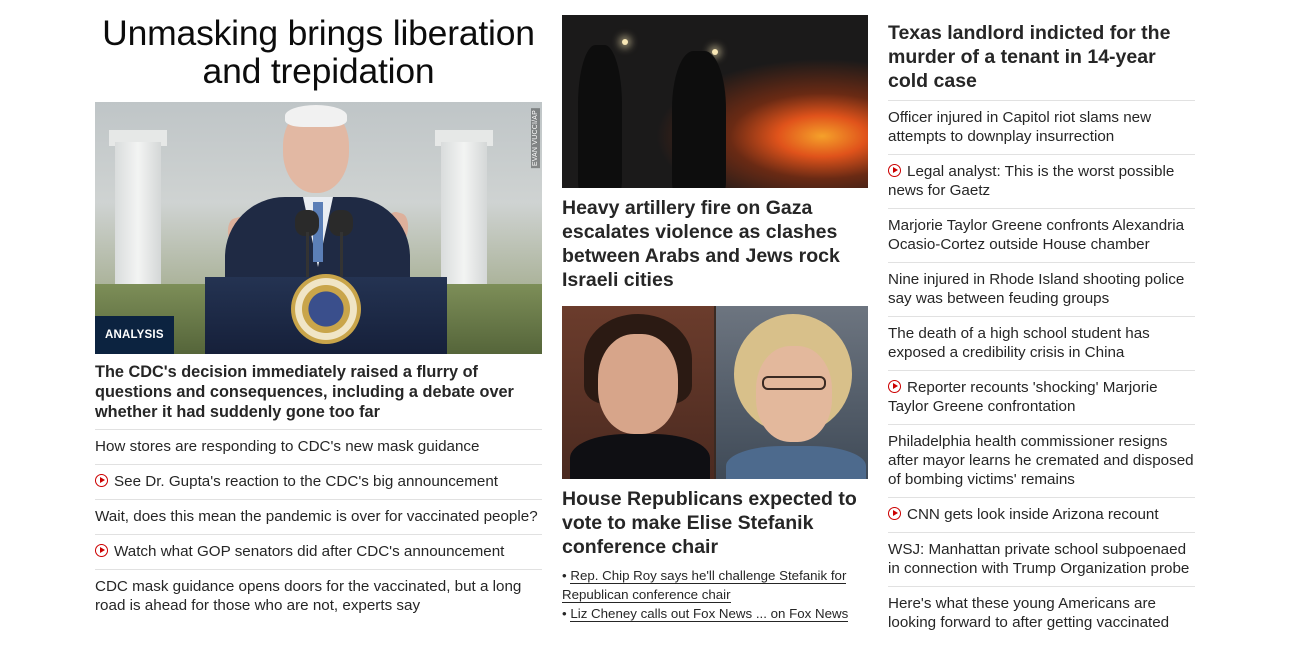 This screenshot has height=654, width=1290. What do you see at coordinates (134, 335) in the screenshot?
I see `analysis-badge: ANALYSIS` at bounding box center [134, 335].